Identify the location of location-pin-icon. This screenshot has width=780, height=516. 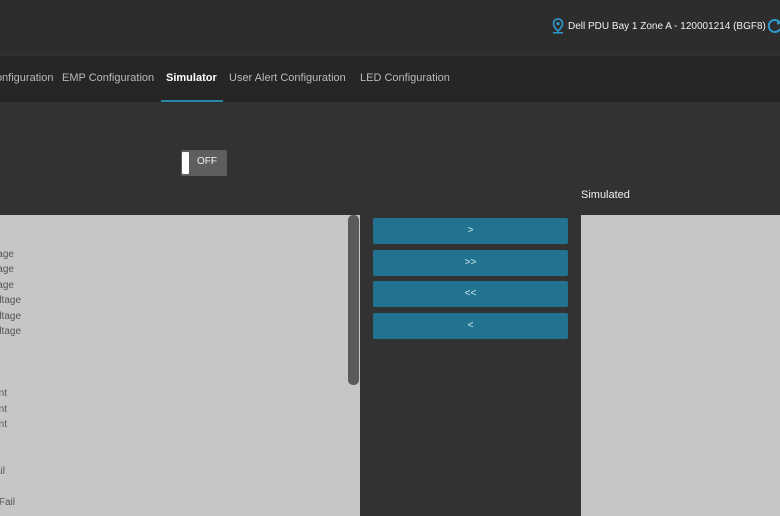
(558, 26).